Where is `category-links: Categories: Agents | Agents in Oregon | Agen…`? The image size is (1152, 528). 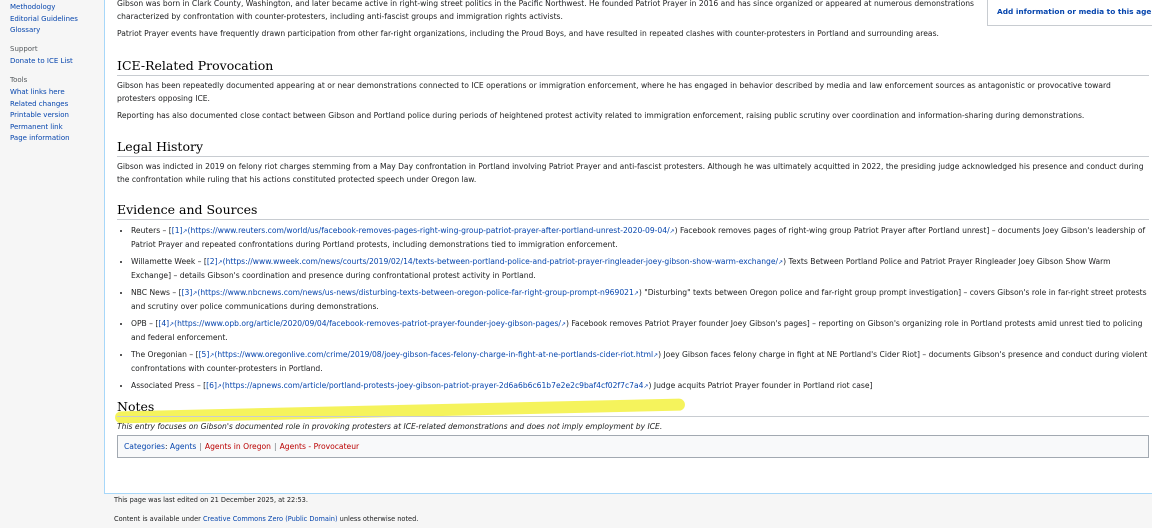
category-links: Categories: Agents | Agents in Oregon | Agen… is located at coordinates (633, 446).